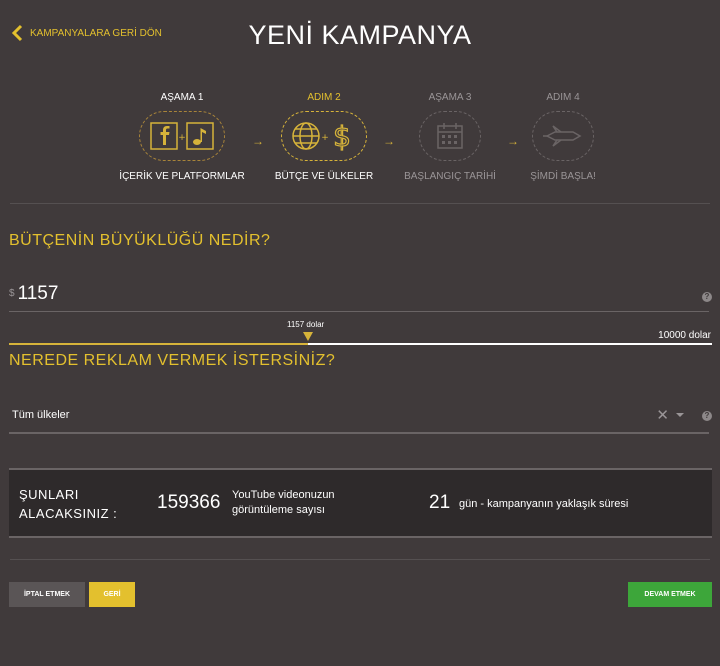 Image resolution: width=720 pixels, height=666 pixels. Describe the element at coordinates (283, 495) in the screenshot. I see `views-desc-line1: YouTube videonuzun` at that location.